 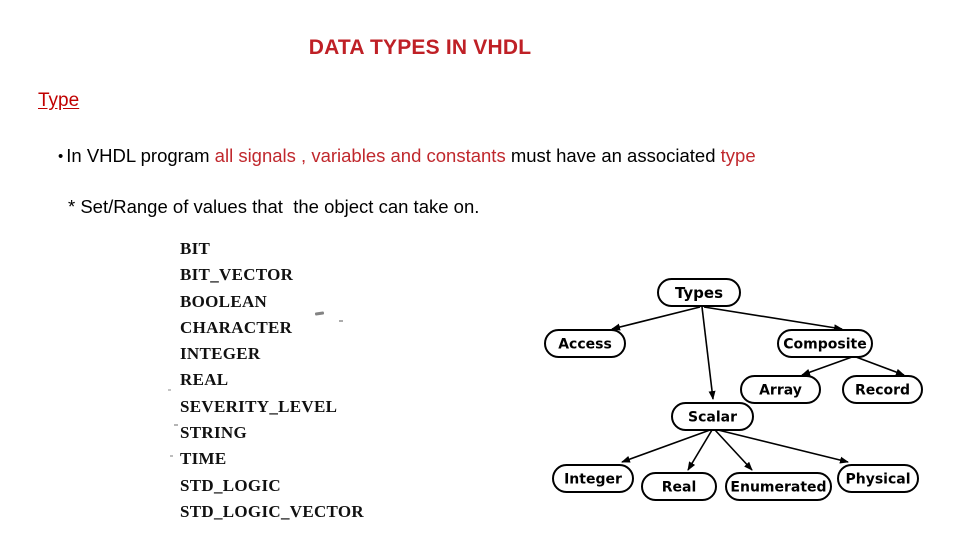 I want to click on edge-composite-record, so click(x=880, y=366).